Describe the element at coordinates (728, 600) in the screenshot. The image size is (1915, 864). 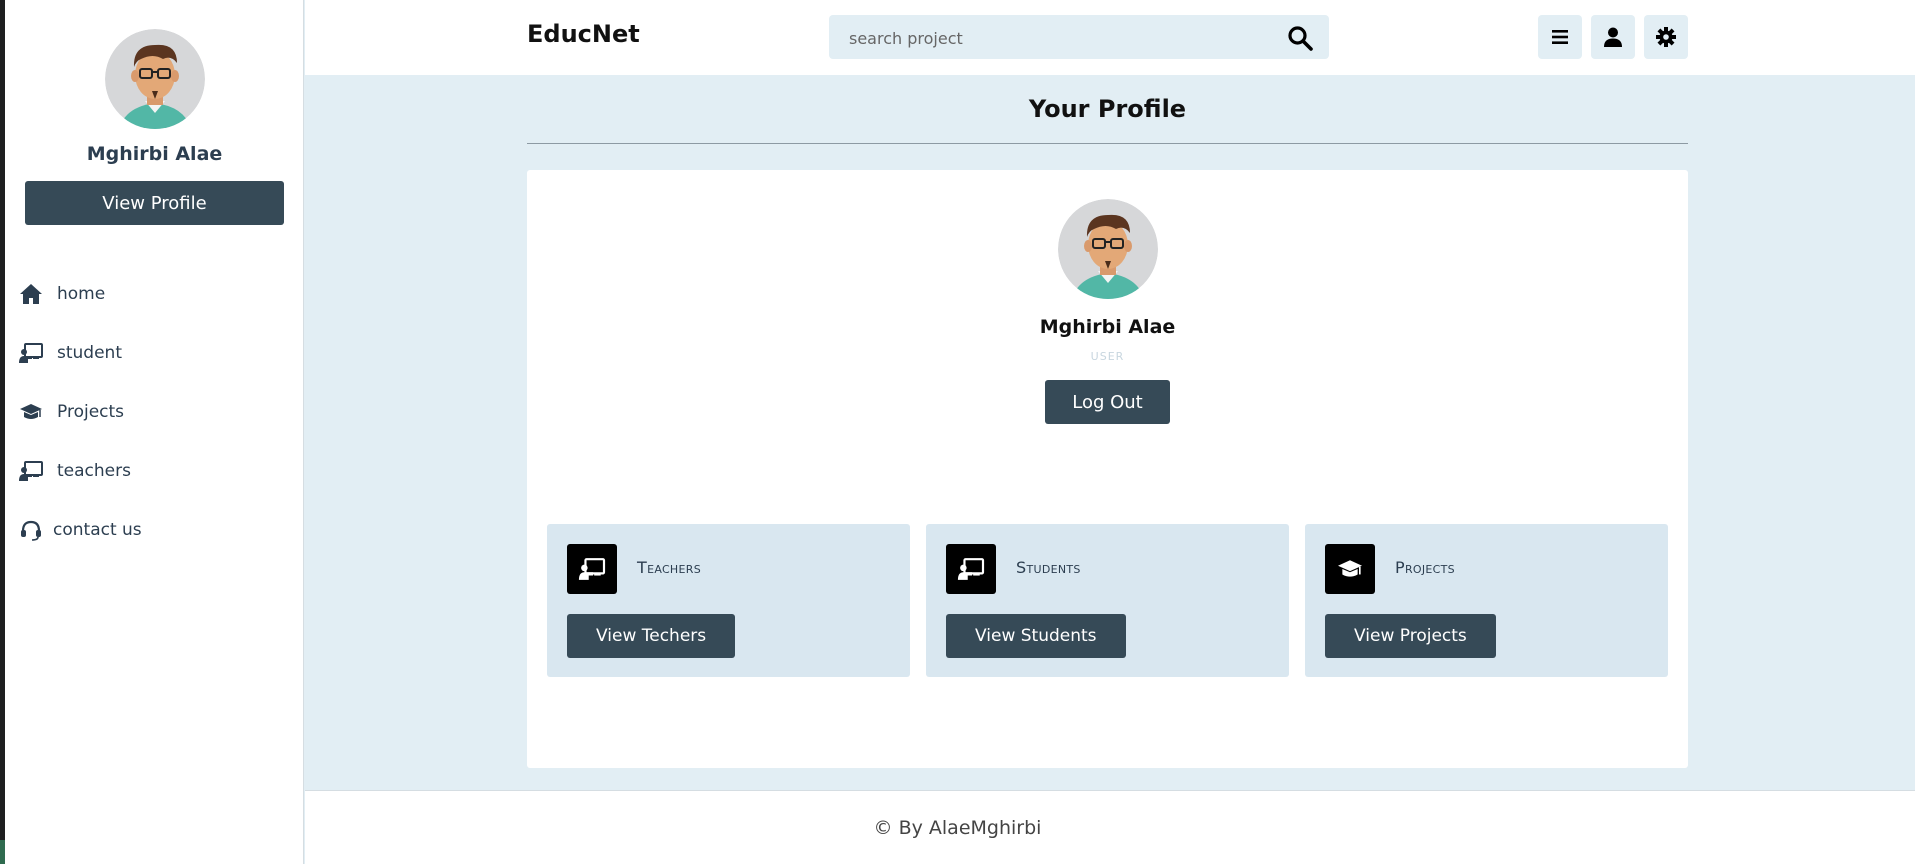
I see `teachers-box: Teachers View Techers` at that location.